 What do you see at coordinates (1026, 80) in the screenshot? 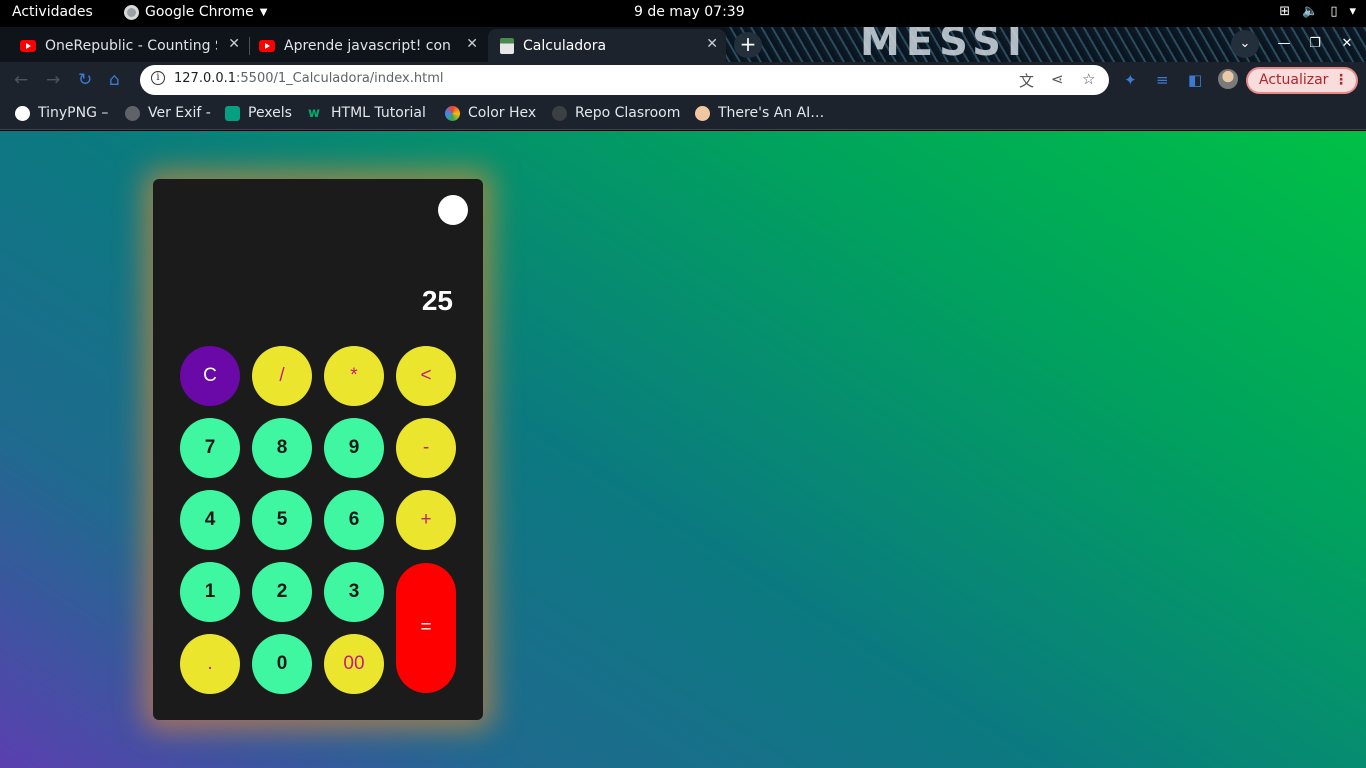
I see `translate-icon: 文` at bounding box center [1026, 80].